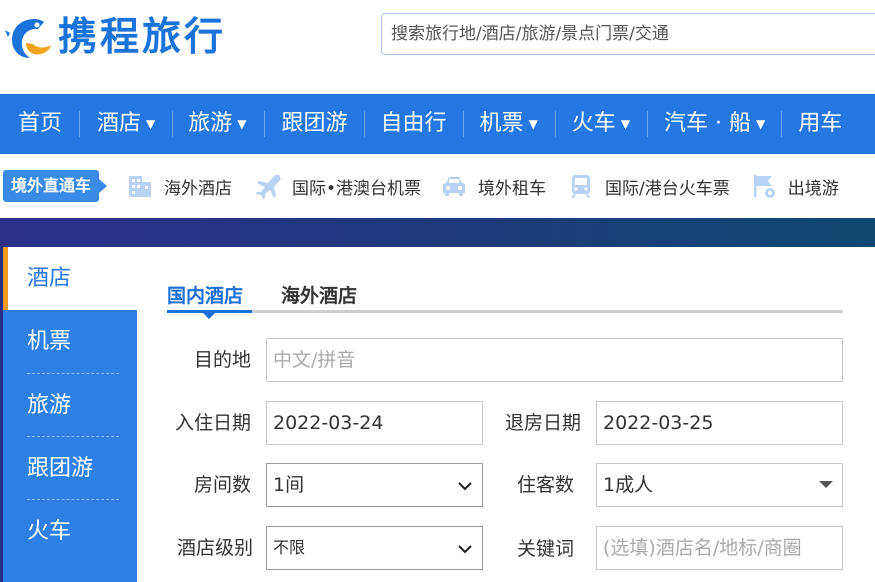 The image size is (875, 582). I want to click on rooms-select: 1间, so click(374, 485).